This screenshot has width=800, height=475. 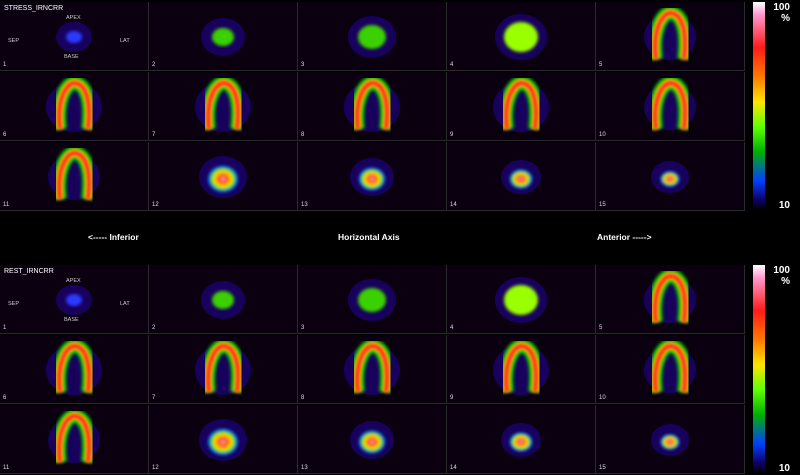 I want to click on rest-scale-unit: %, so click(x=785, y=281).